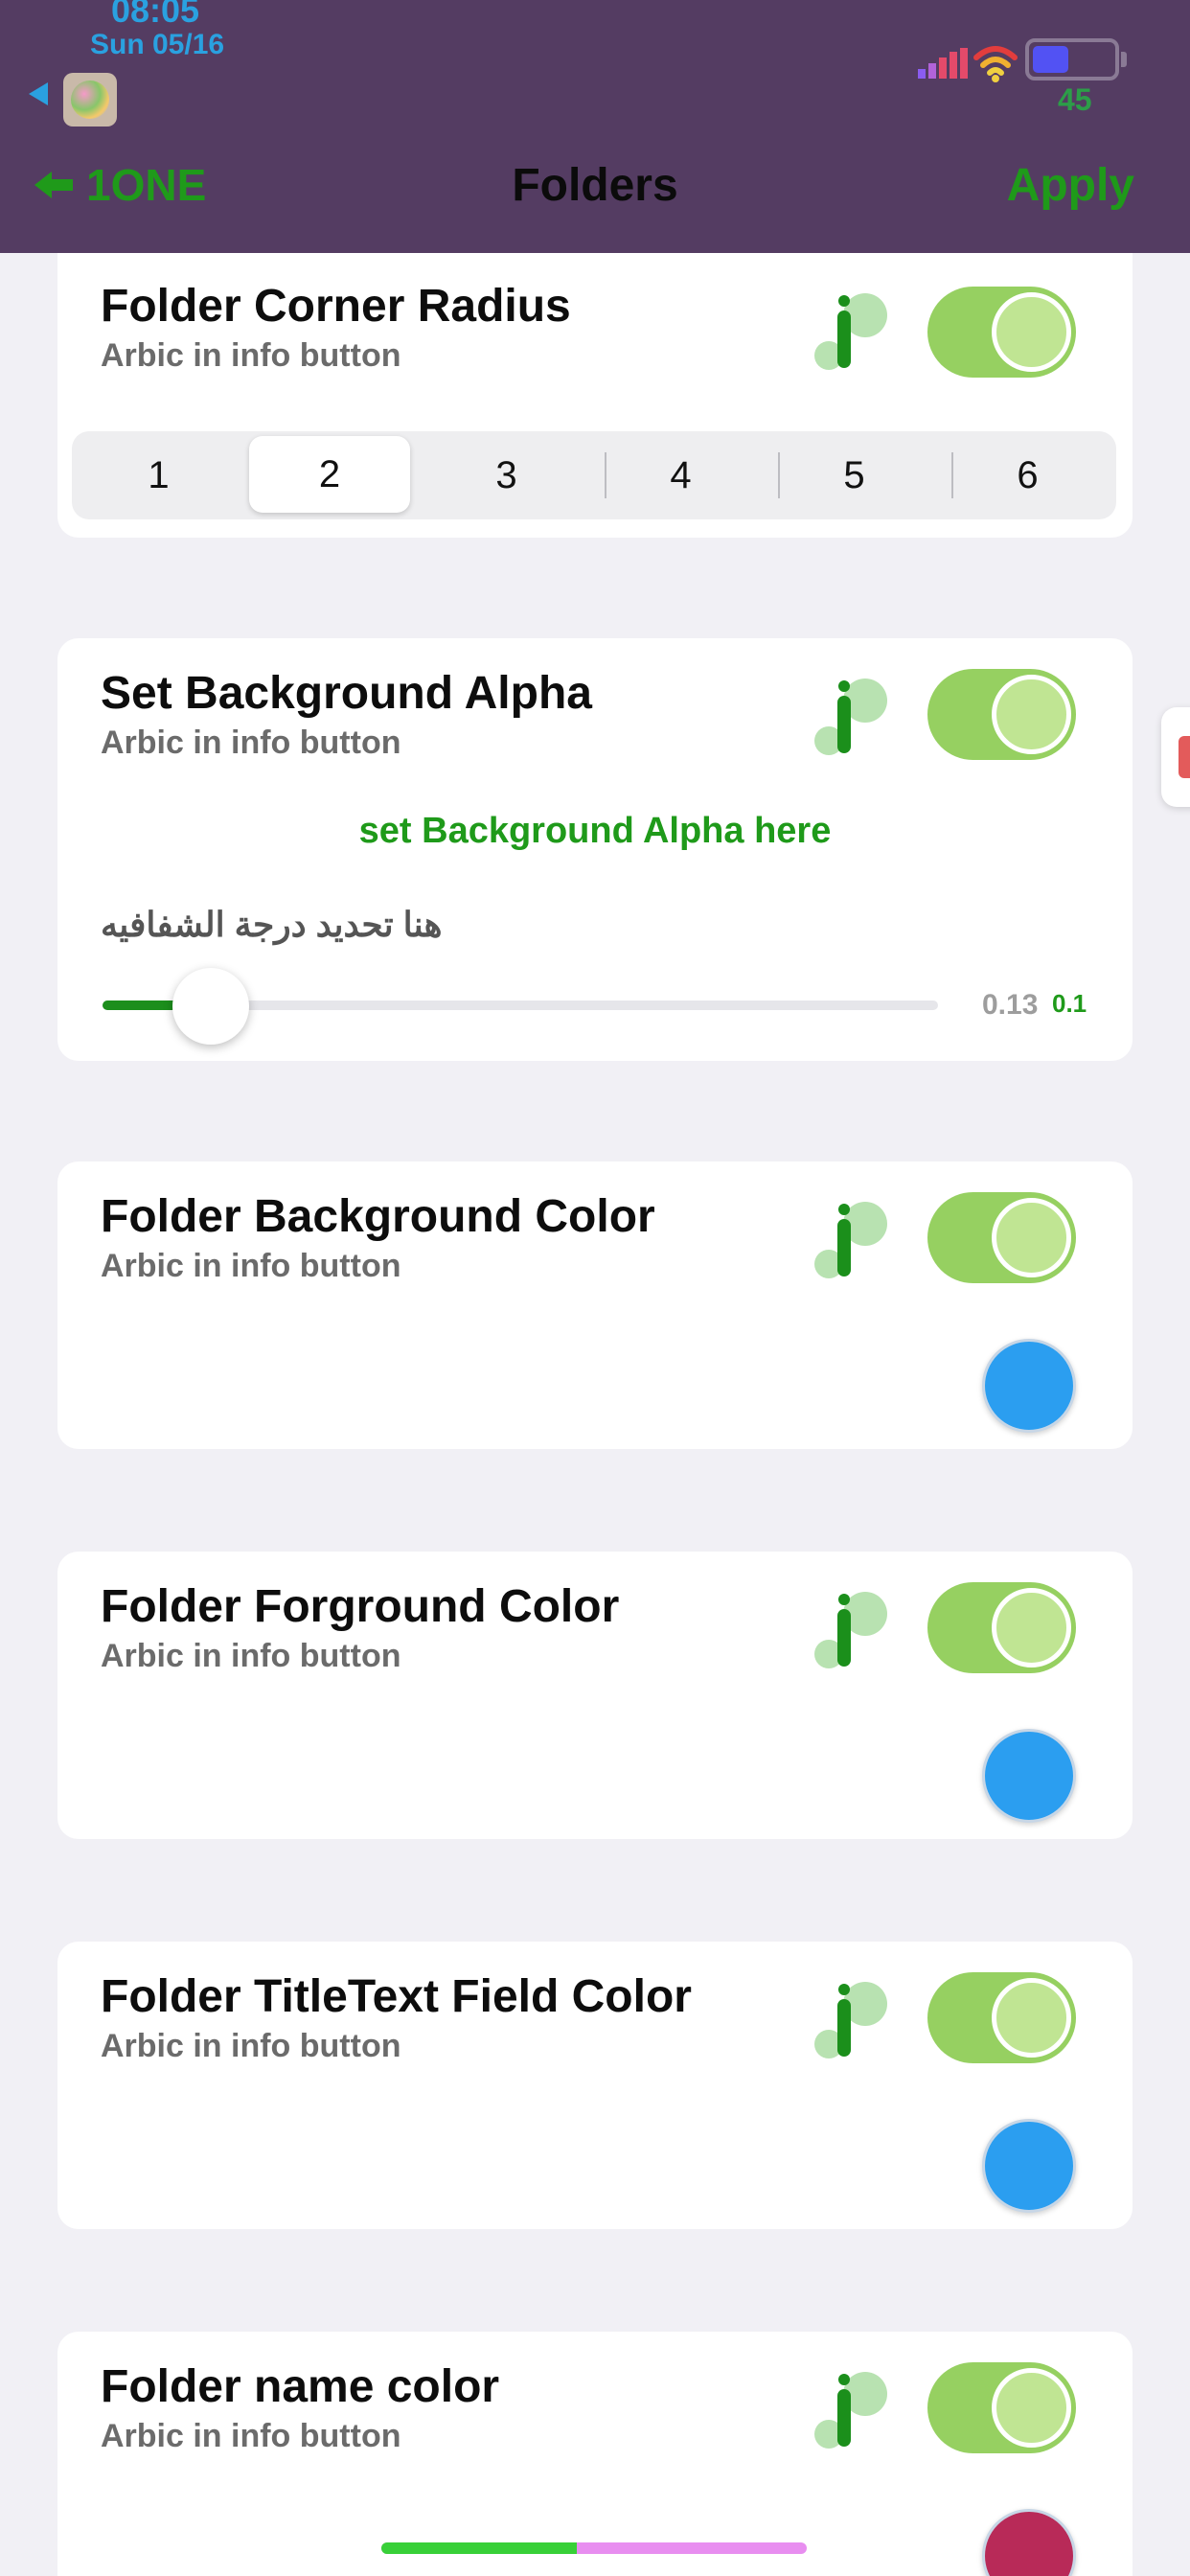 Image resolution: width=1190 pixels, height=2576 pixels. Describe the element at coordinates (1075, 99) in the screenshot. I see `battery-percent: 45` at that location.